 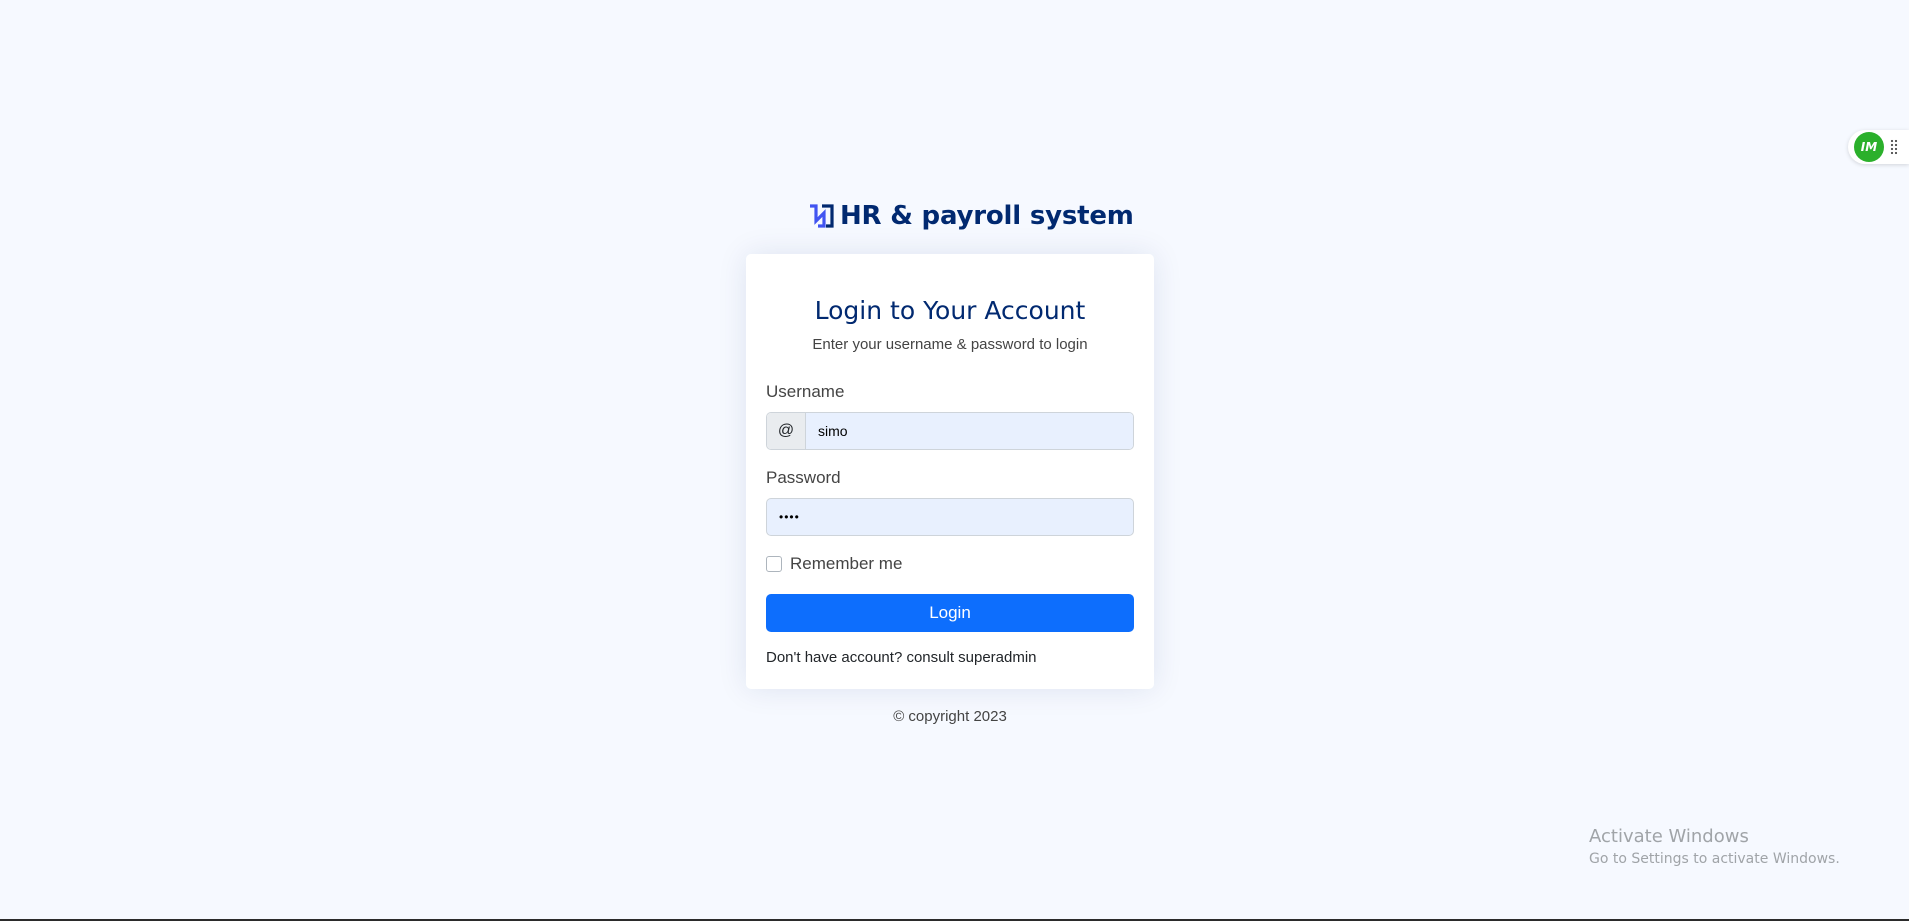 I want to click on signup-hint-text: Don't have account? consult superadmin, so click(x=901, y=657).